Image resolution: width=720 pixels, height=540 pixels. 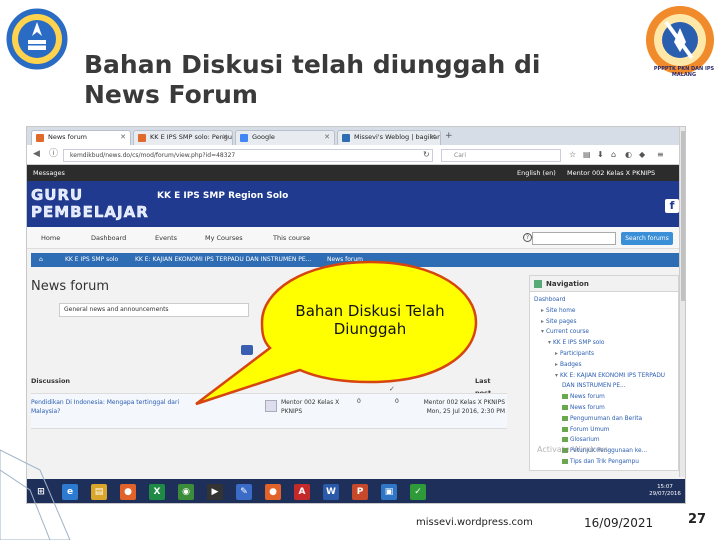 What do you see at coordinates (91, 260) in the screenshot?
I see `breadcrumb-course: KK E IPS SMP solo` at bounding box center [91, 260].